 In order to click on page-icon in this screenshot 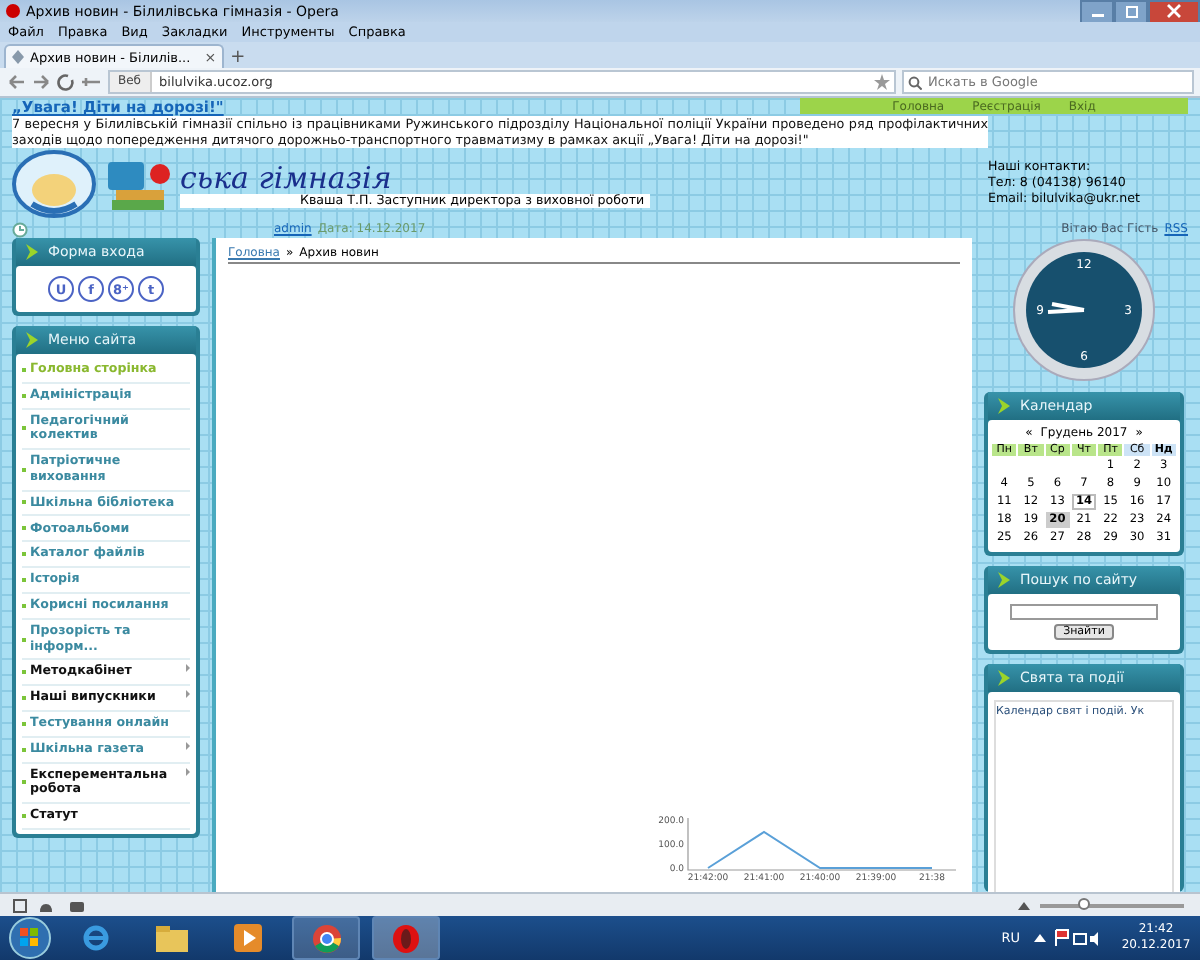, I will do `click(18, 57)`.